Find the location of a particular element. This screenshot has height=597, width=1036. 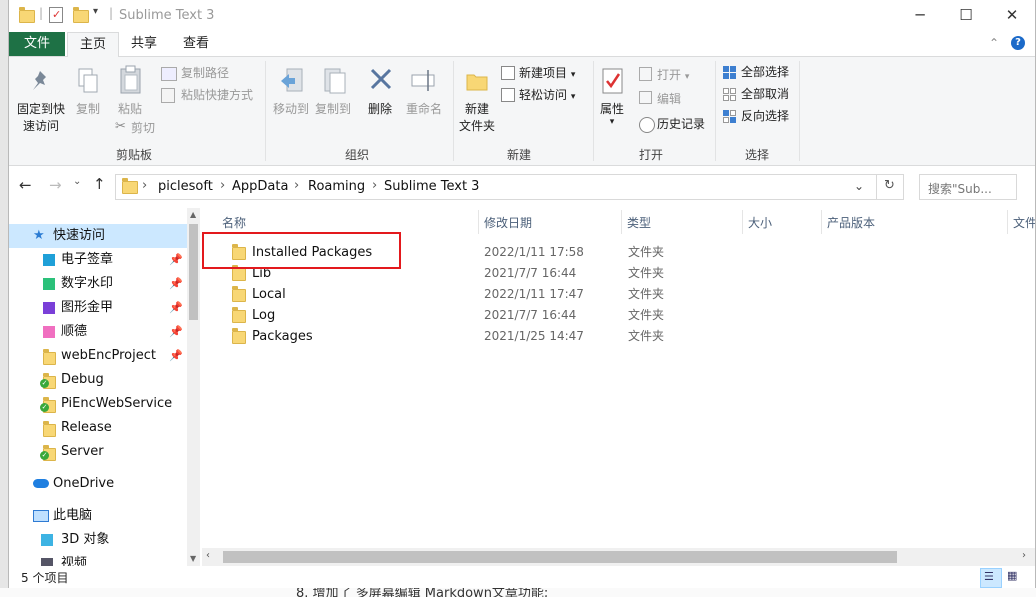

scroll-up-icon: ▲ is located at coordinates (193, 214).